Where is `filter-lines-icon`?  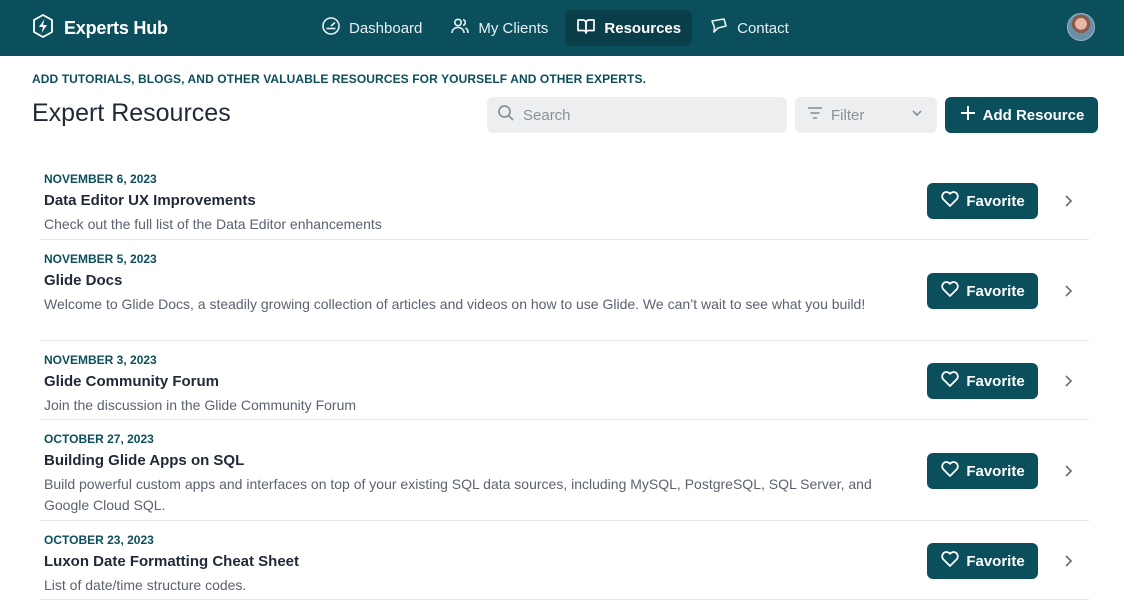 filter-lines-icon is located at coordinates (815, 115).